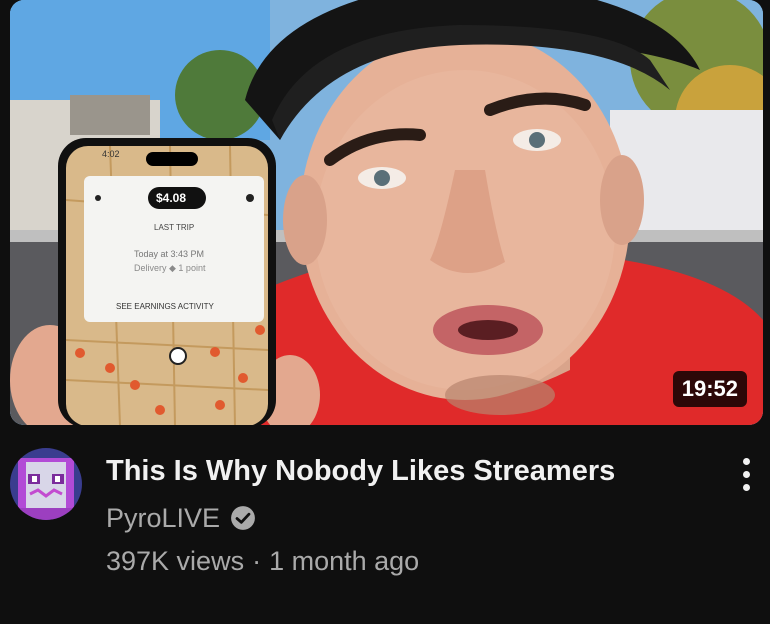 This screenshot has width=770, height=624. I want to click on upload-age: 1 month ago, so click(344, 561).